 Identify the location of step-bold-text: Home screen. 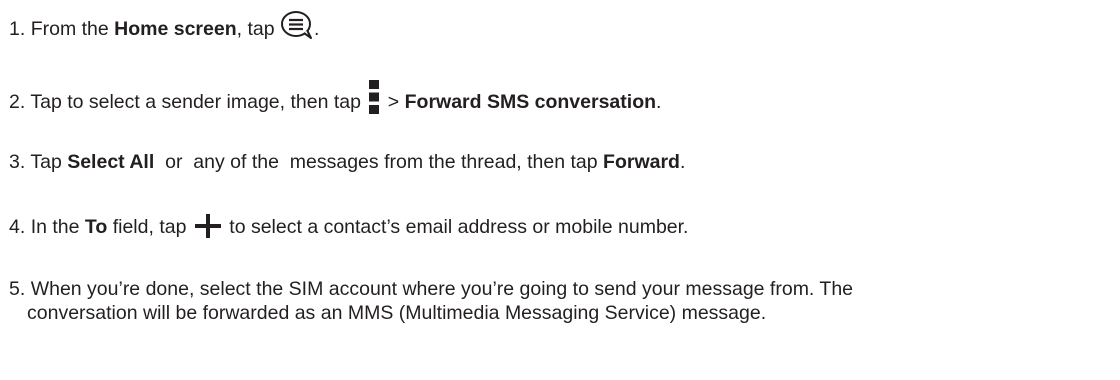
(175, 29).